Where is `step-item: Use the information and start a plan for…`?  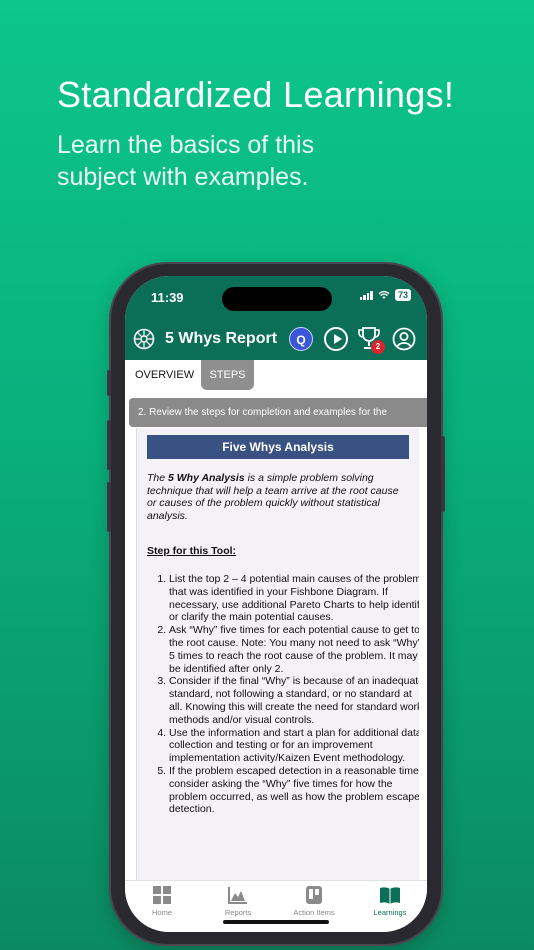 step-item: Use the information and start a plan for… is located at coordinates (294, 746).